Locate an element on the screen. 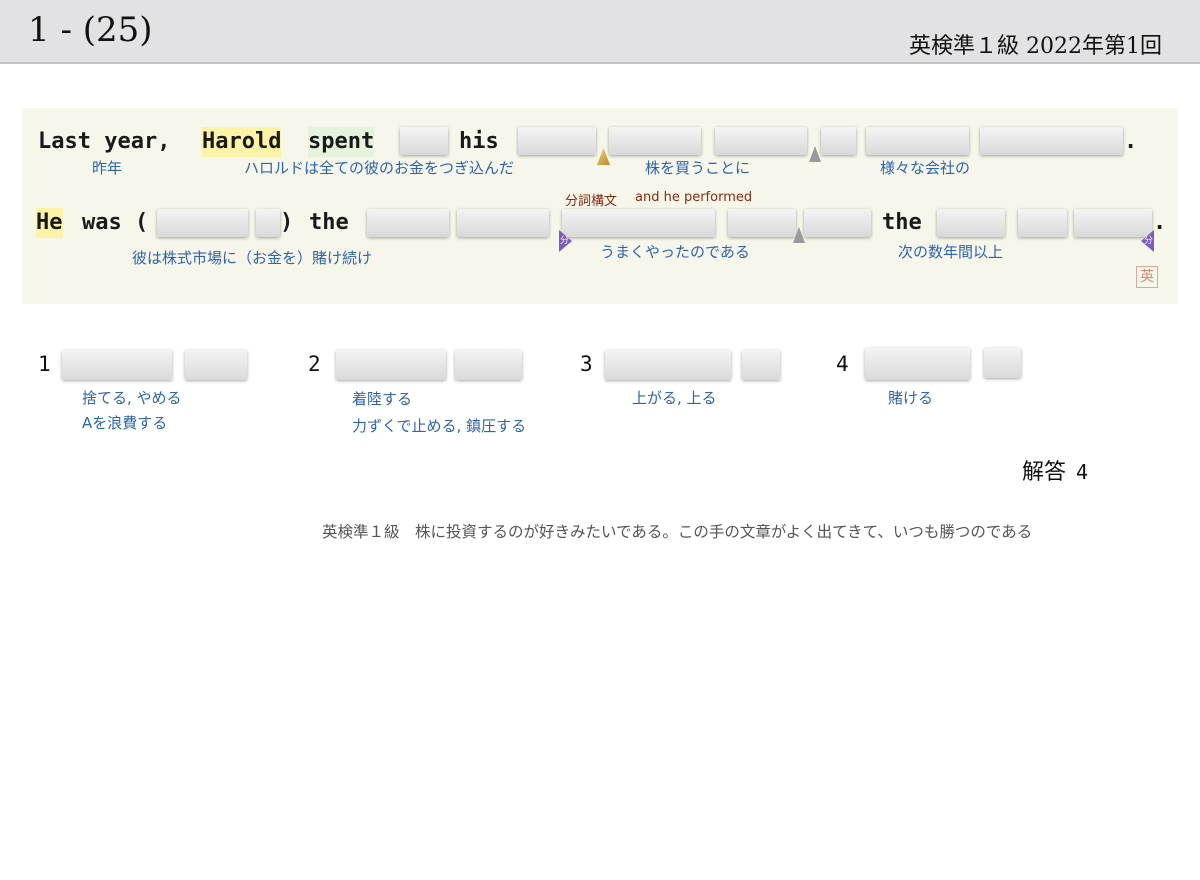 Image resolution: width=1200 pixels, height=880 pixels. word-last-year: Last year, is located at coordinates (104, 141).